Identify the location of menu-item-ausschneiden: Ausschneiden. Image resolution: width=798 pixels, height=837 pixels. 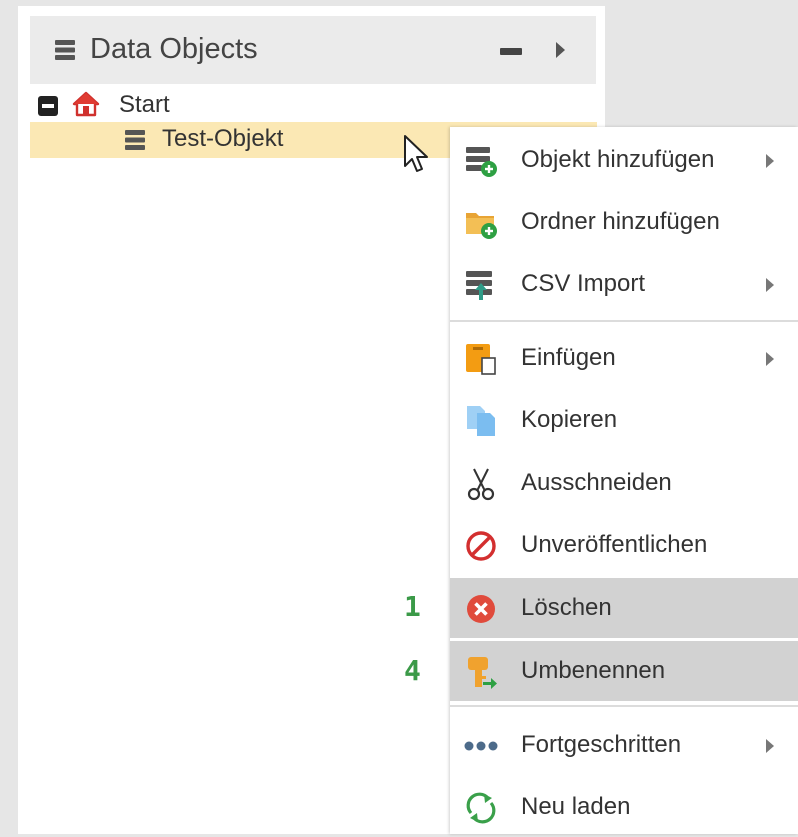
(624, 483).